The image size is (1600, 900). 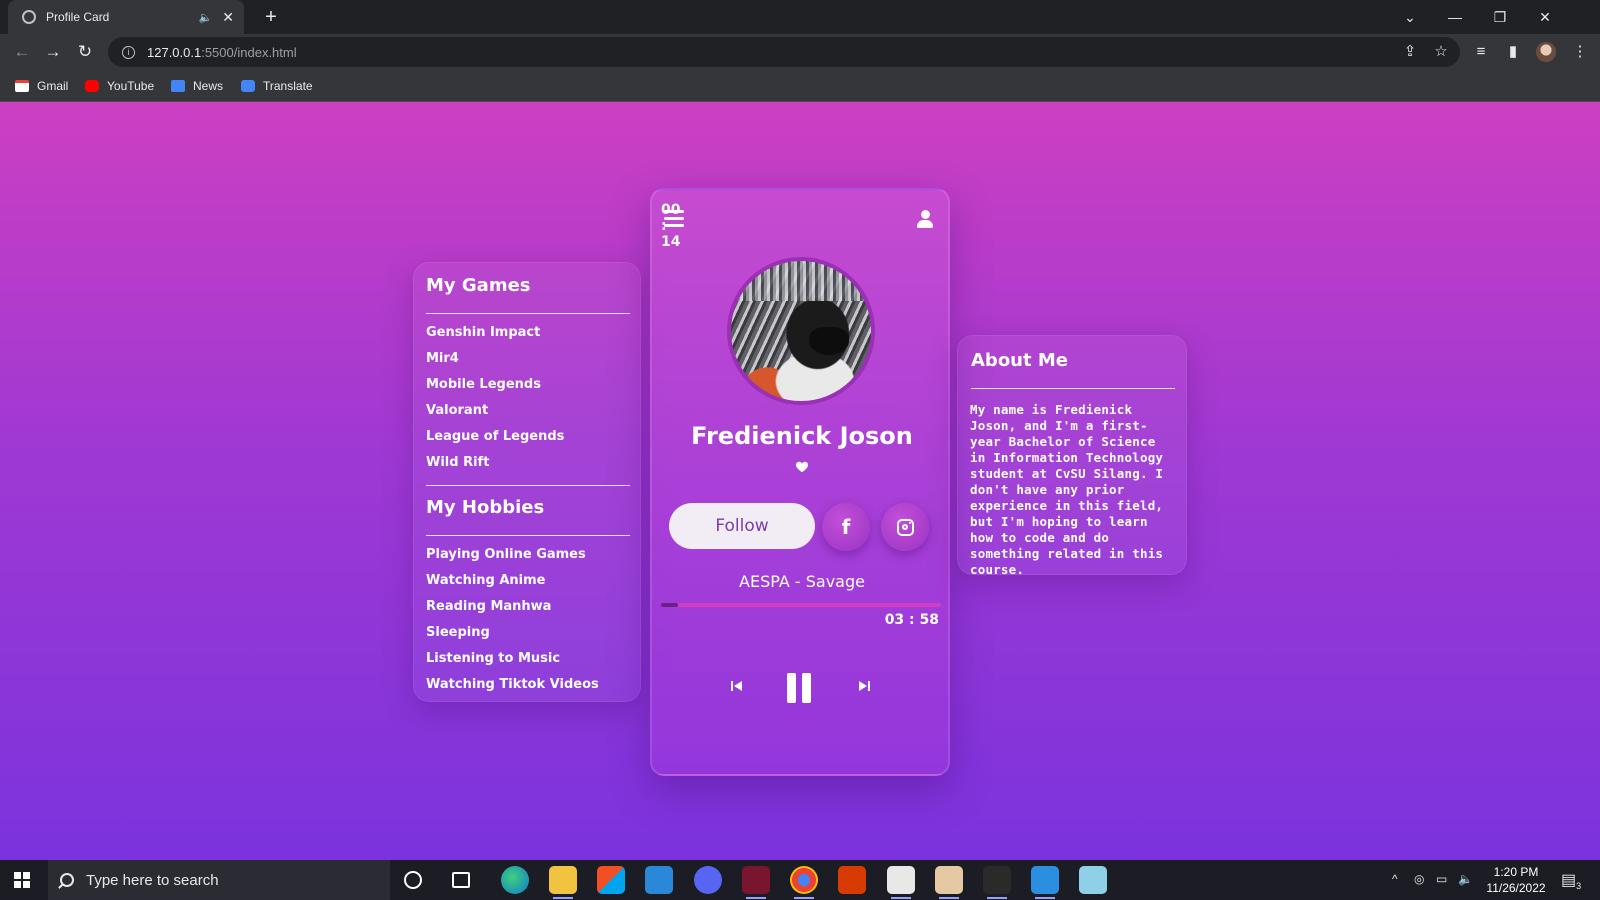 I want to click on facebook-icon: f, so click(x=846, y=527).